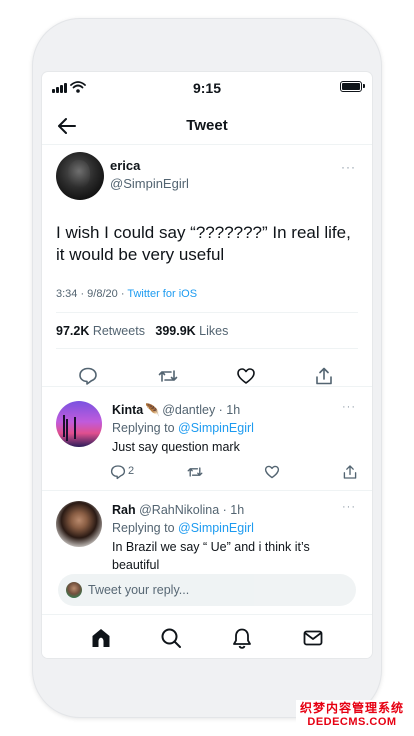 Image resolution: width=414 pixels, height=736 pixels. What do you see at coordinates (162, 294) in the screenshot?
I see `tweet-client-link: Twitter for iOS` at bounding box center [162, 294].